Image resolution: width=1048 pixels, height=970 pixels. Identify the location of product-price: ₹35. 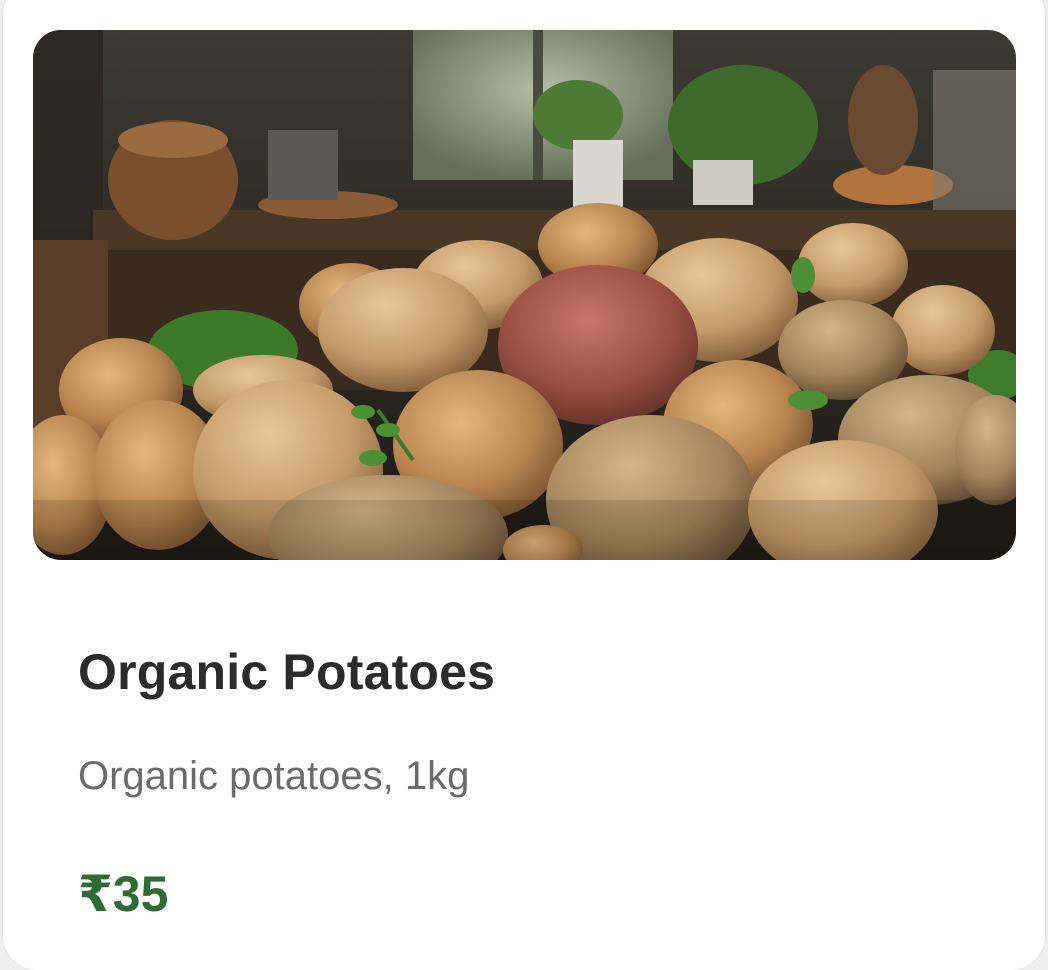
(123, 894).